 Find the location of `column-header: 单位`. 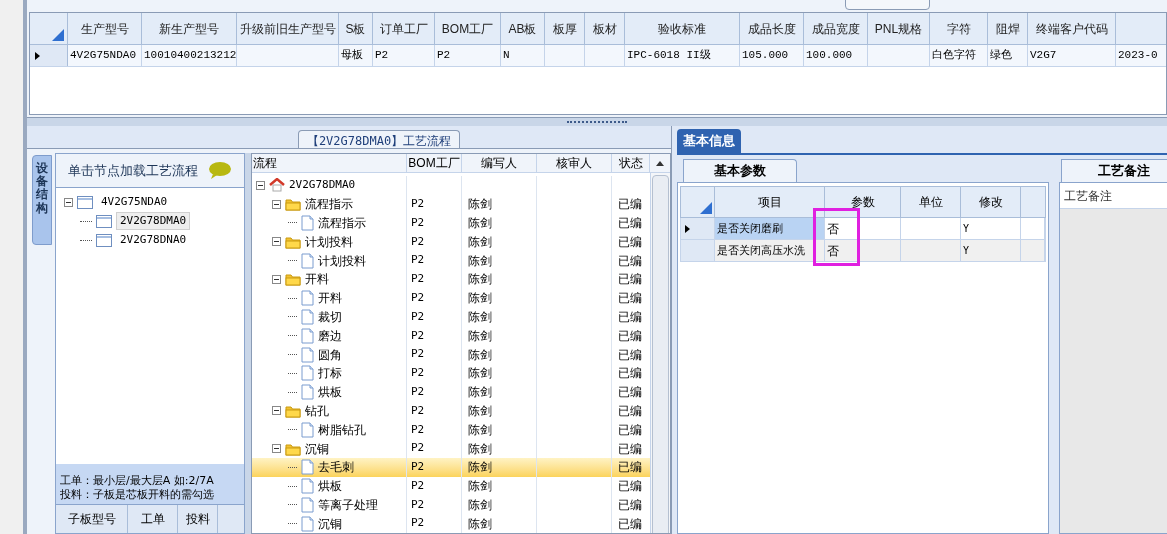

column-header: 单位 is located at coordinates (931, 202).